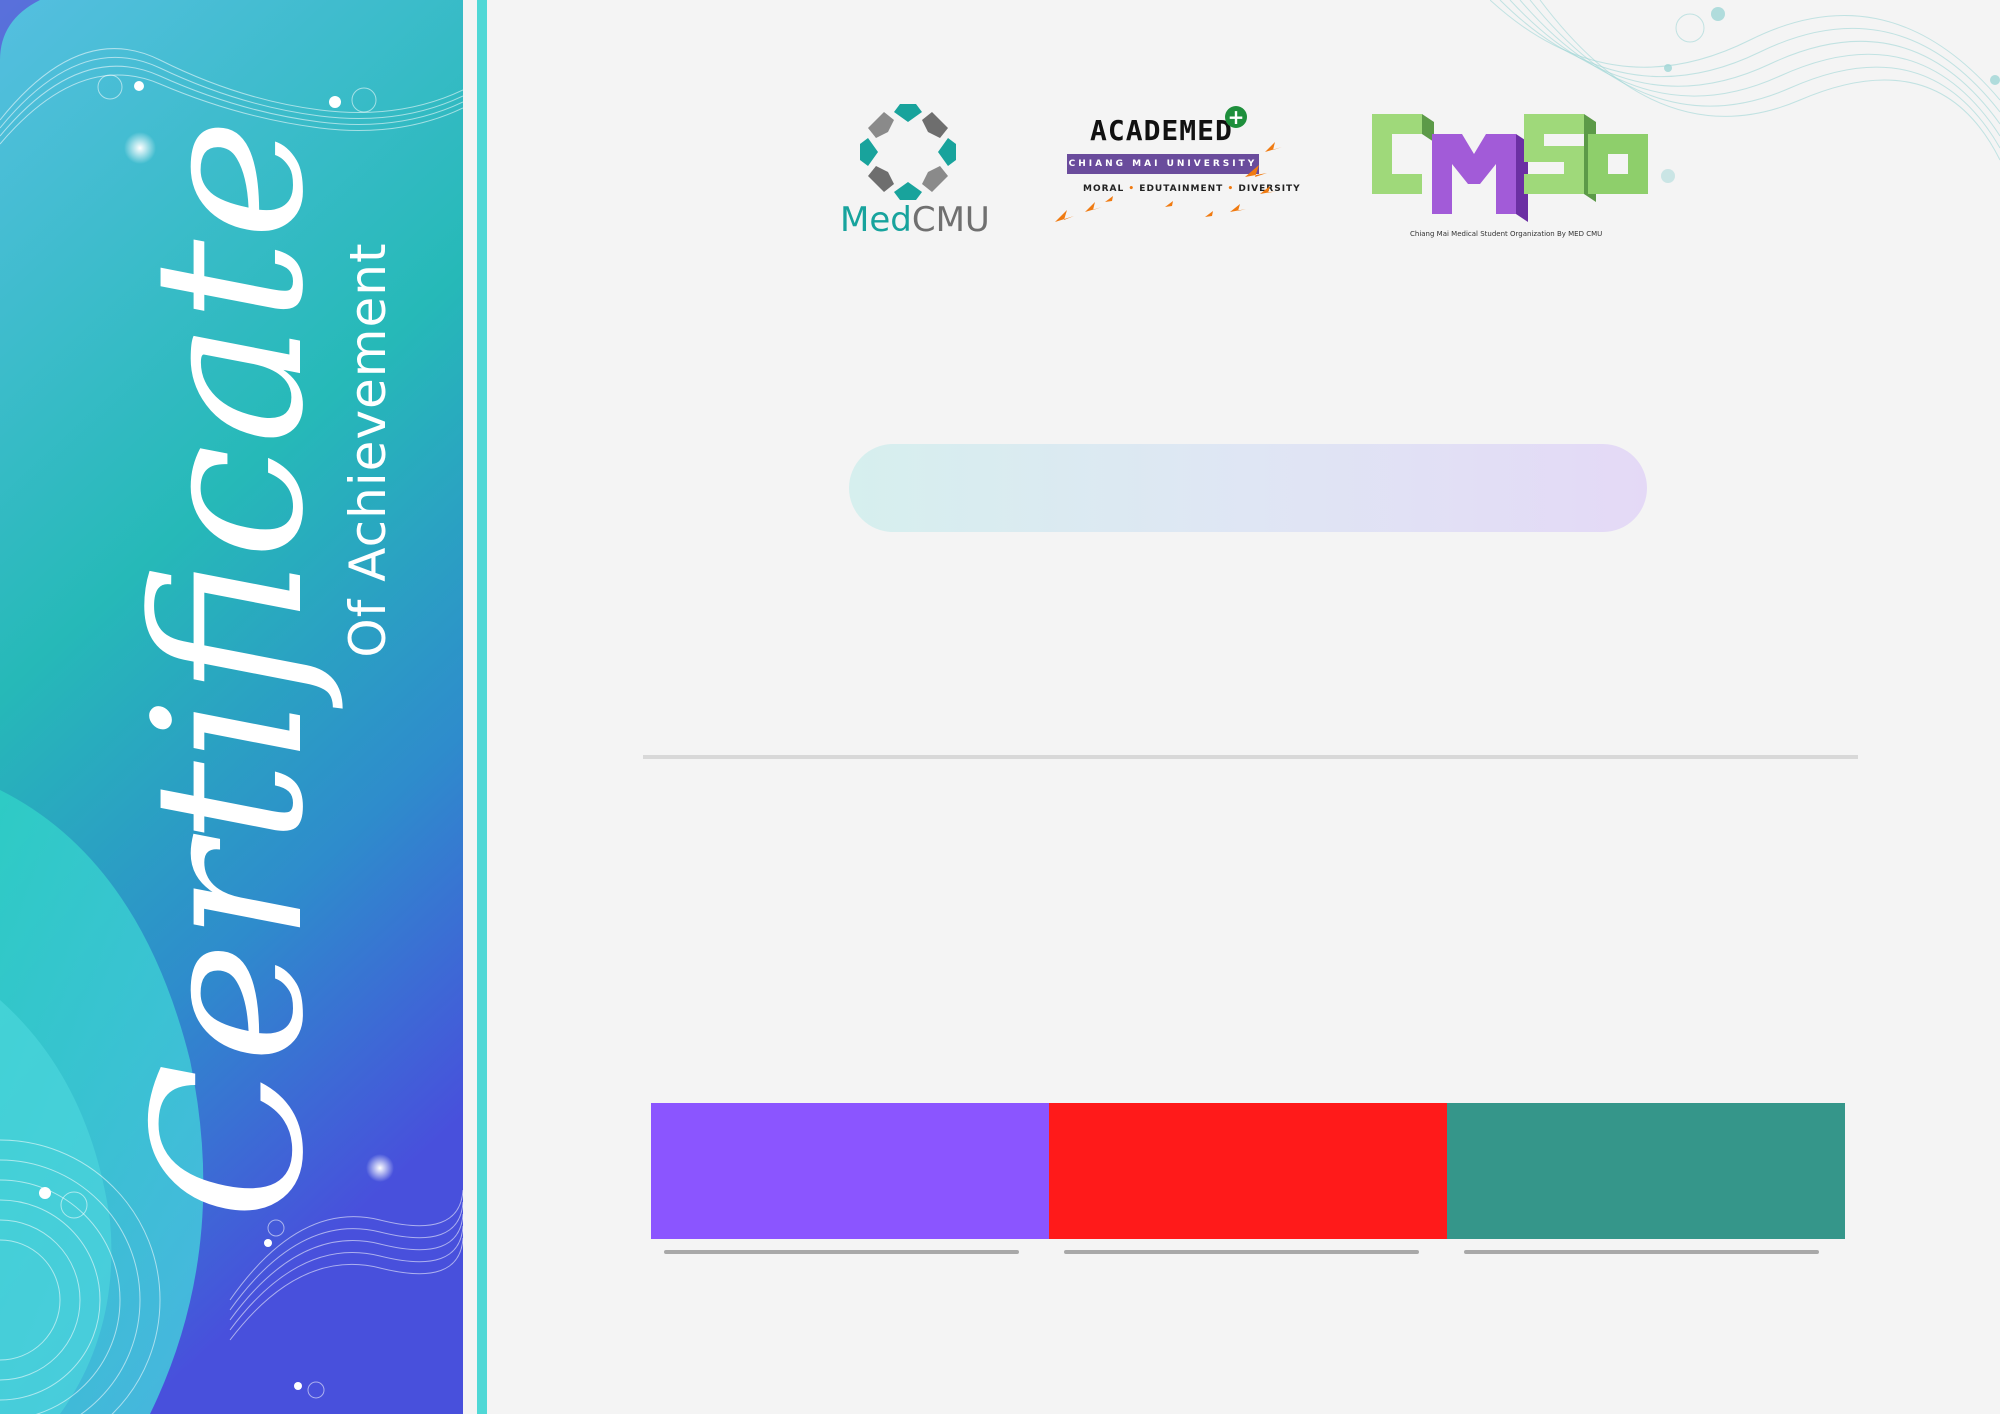  Describe the element at coordinates (482, 707) in the screenshot. I see `sidebar-accent-stripe` at that location.